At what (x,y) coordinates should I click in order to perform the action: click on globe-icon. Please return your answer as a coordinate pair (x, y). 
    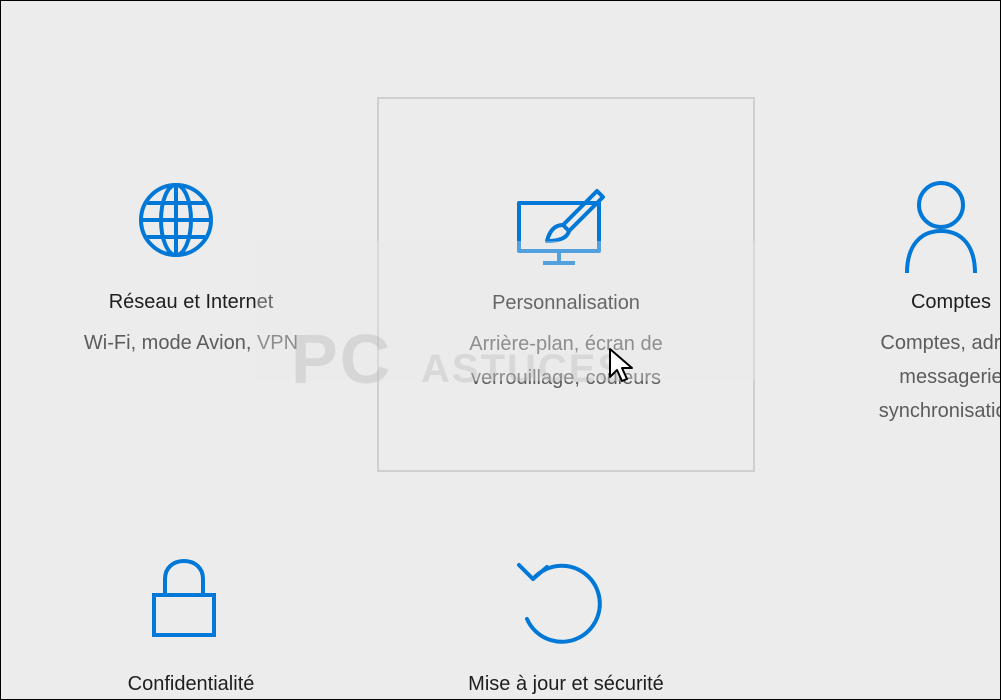
    Looking at the image, I should click on (176, 220).